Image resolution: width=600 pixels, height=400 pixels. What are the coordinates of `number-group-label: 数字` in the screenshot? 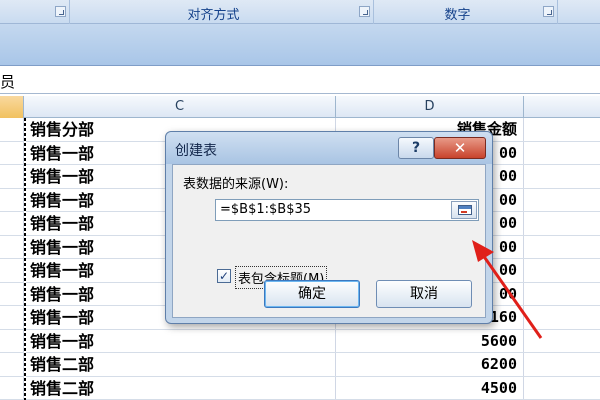 It's located at (457, 15).